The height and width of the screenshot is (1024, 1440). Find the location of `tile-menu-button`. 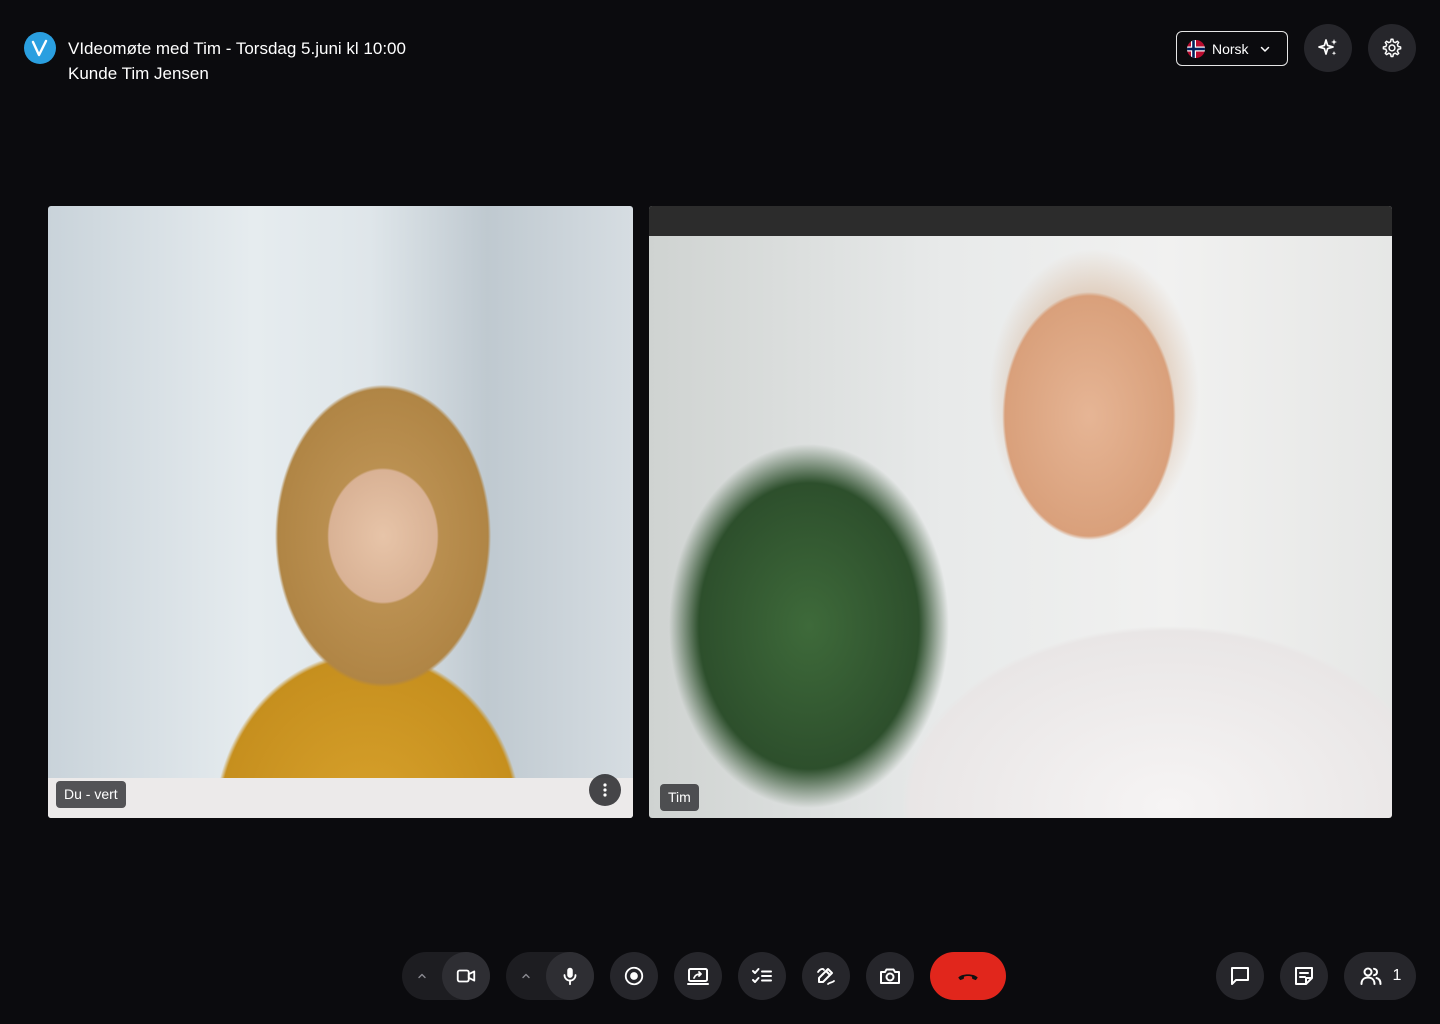

tile-menu-button is located at coordinates (605, 790).